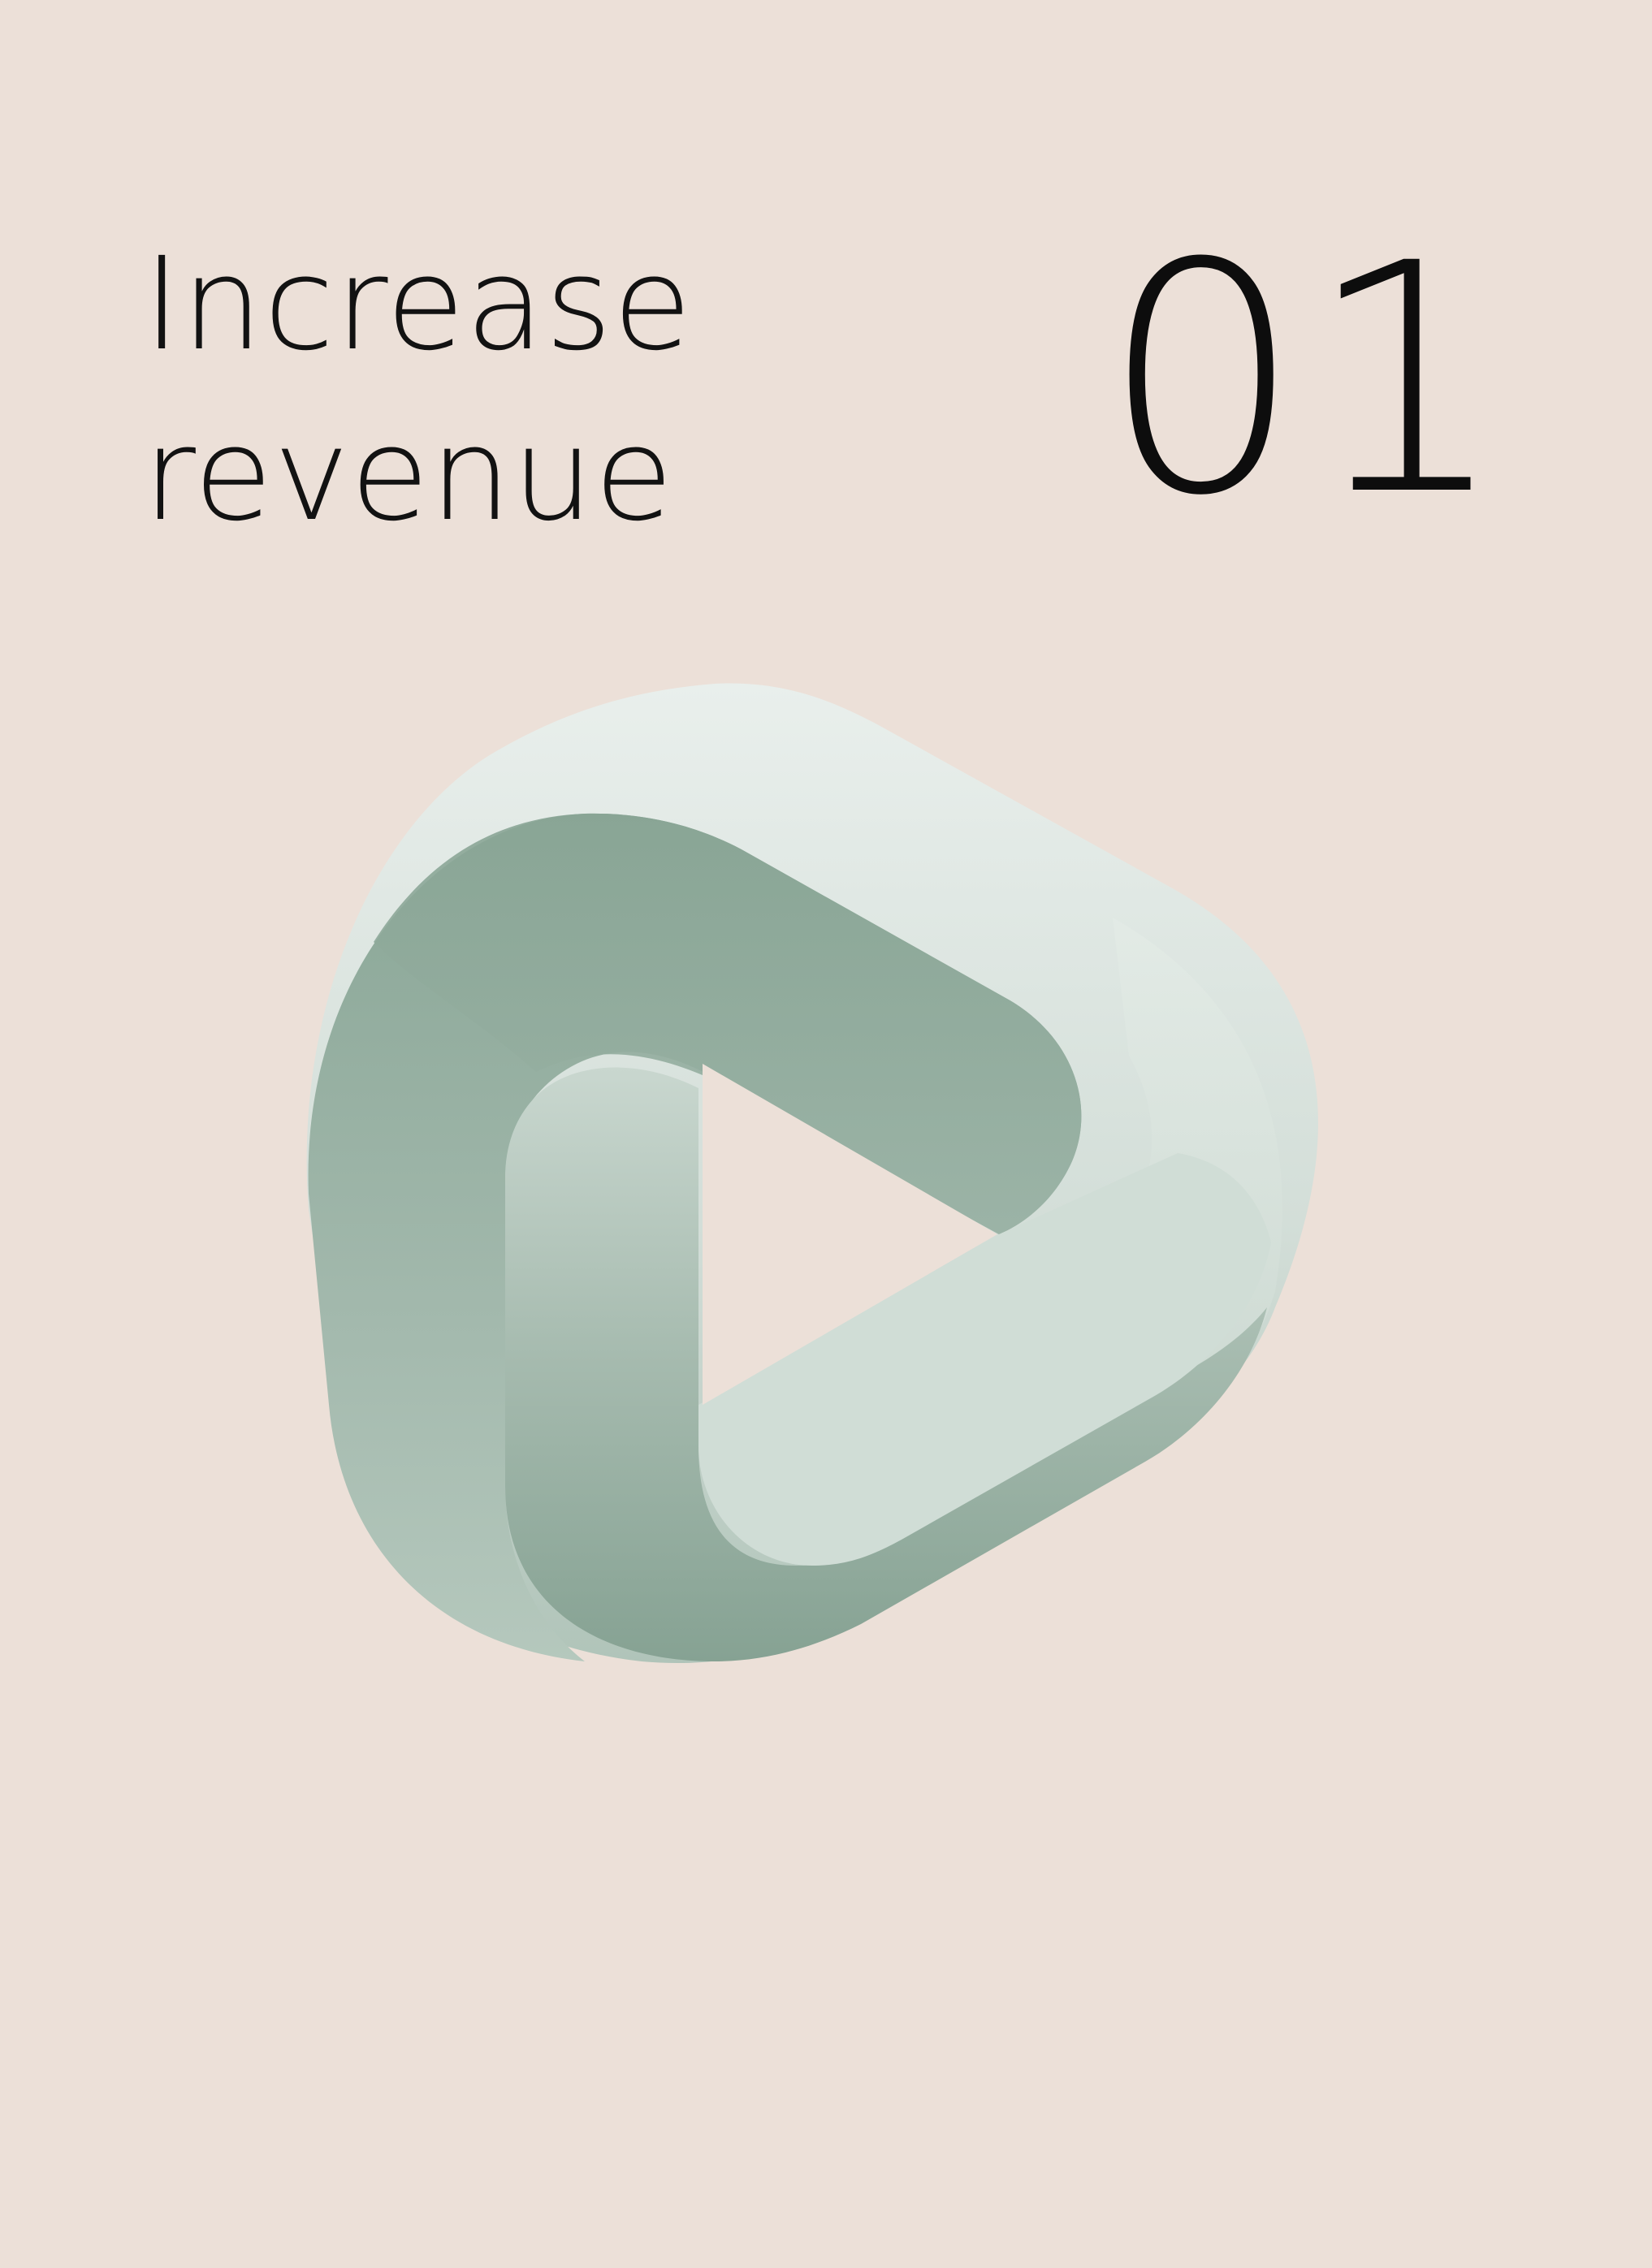  Describe the element at coordinates (408, 475) in the screenshot. I see `card-title-line-2: revenue` at that location.